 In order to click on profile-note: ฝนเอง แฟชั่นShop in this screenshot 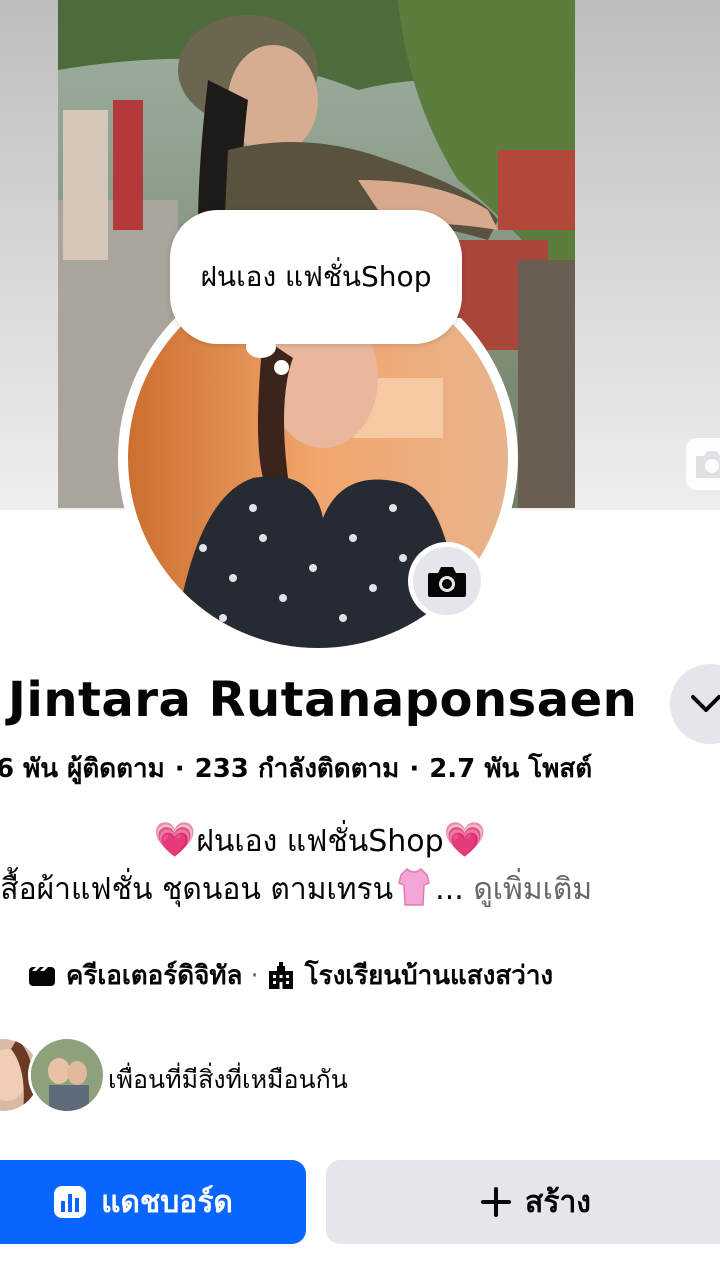, I will do `click(316, 277)`.